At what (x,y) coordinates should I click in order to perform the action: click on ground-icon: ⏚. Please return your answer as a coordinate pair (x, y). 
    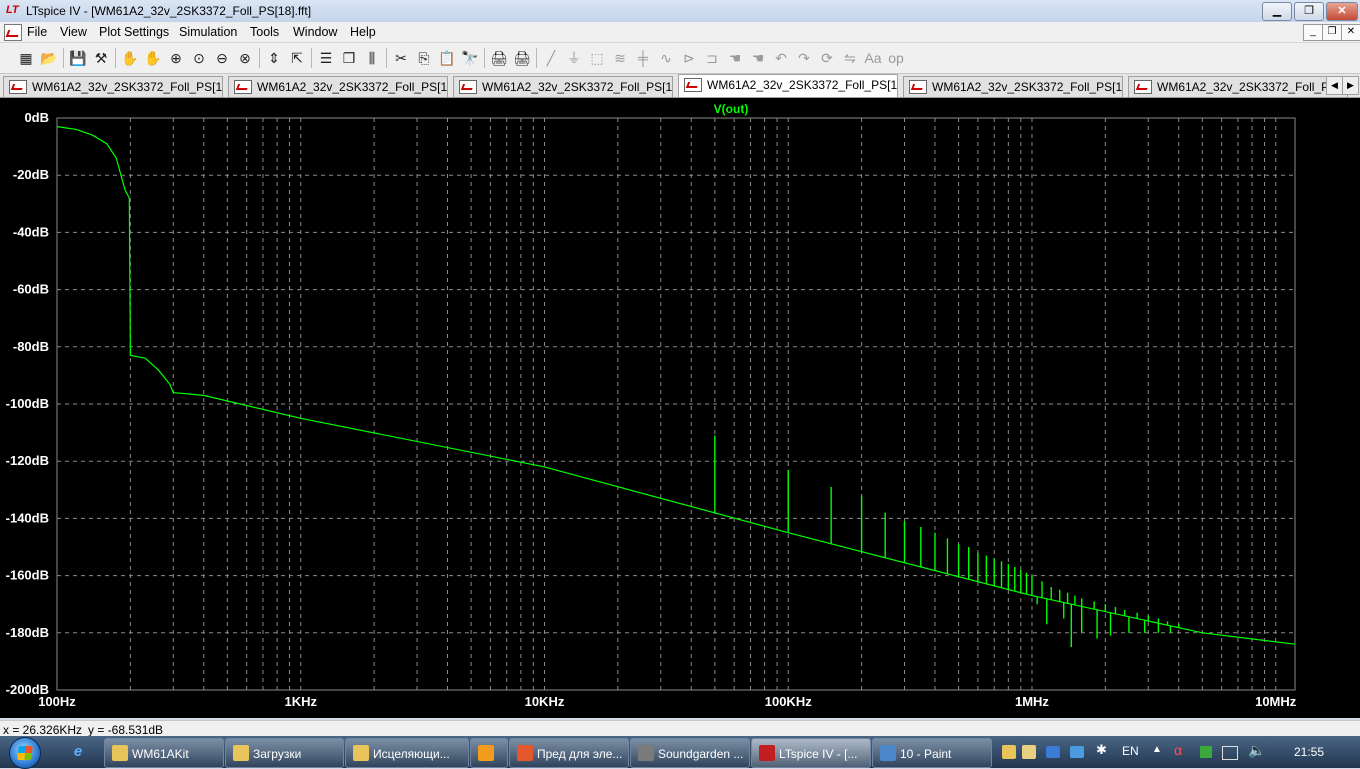
    Looking at the image, I should click on (574, 58).